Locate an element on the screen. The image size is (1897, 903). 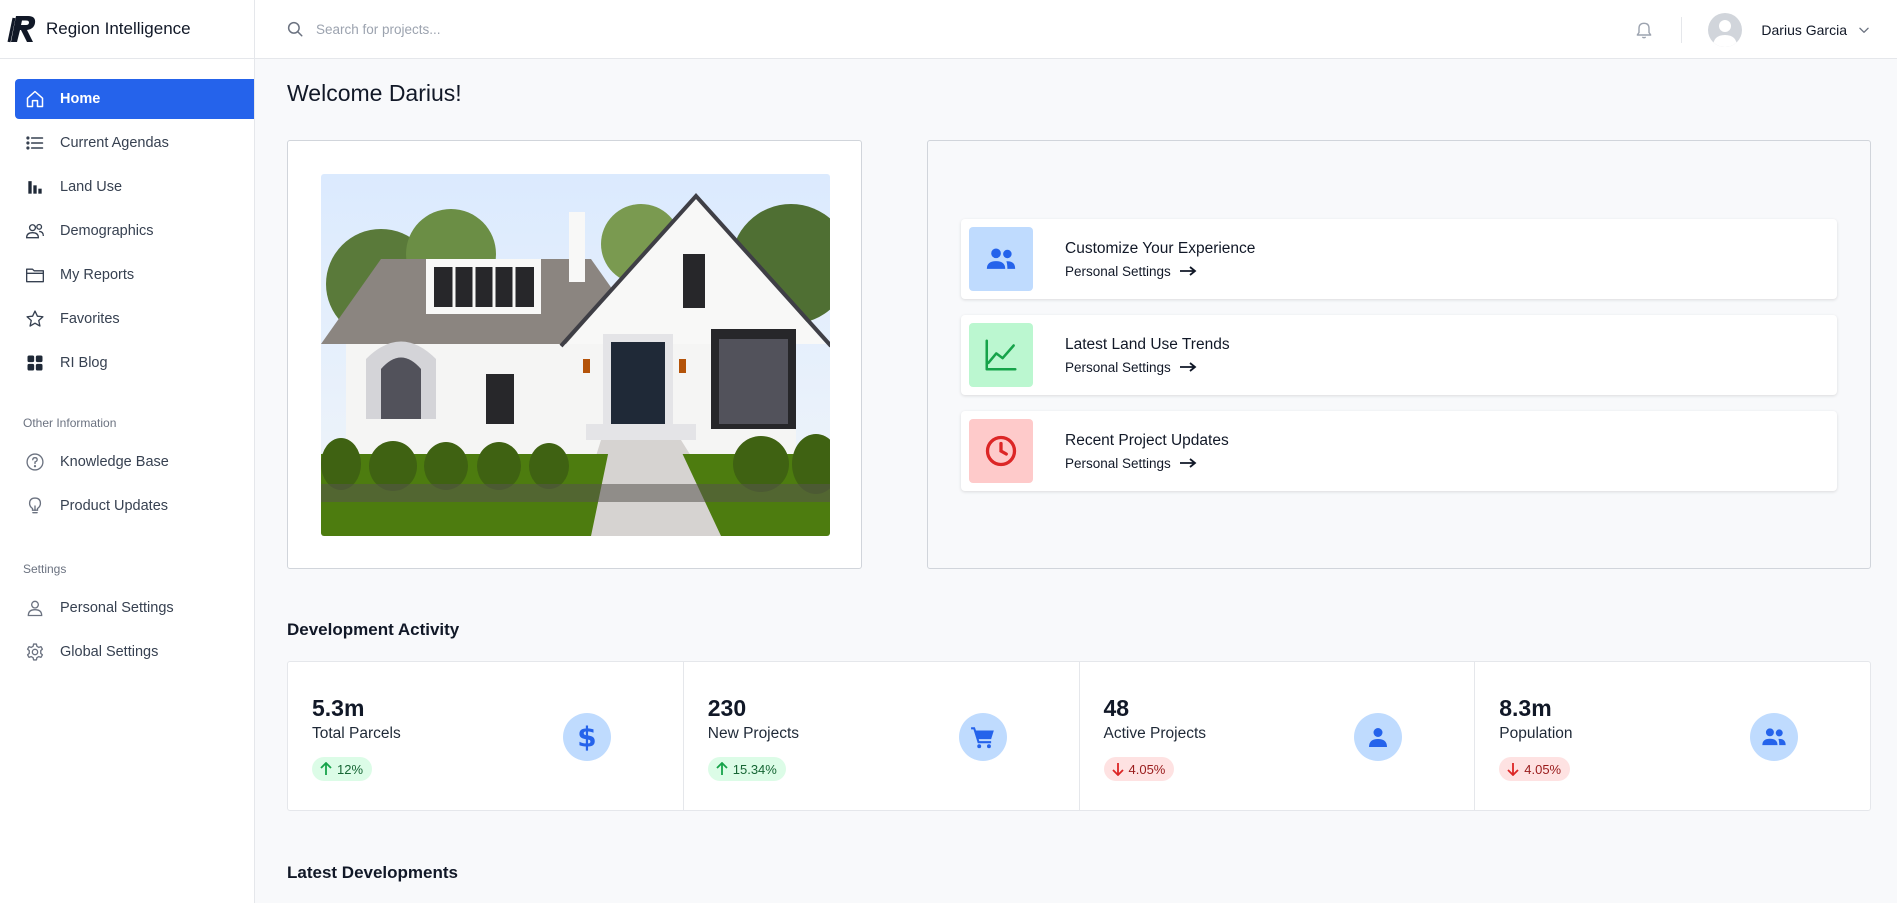
page-title: Welcome Darius! is located at coordinates (374, 93).